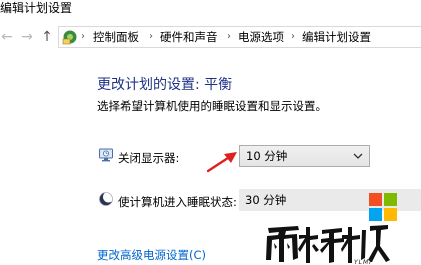  What do you see at coordinates (69, 37) in the screenshot?
I see `control-panel-icon` at bounding box center [69, 37].